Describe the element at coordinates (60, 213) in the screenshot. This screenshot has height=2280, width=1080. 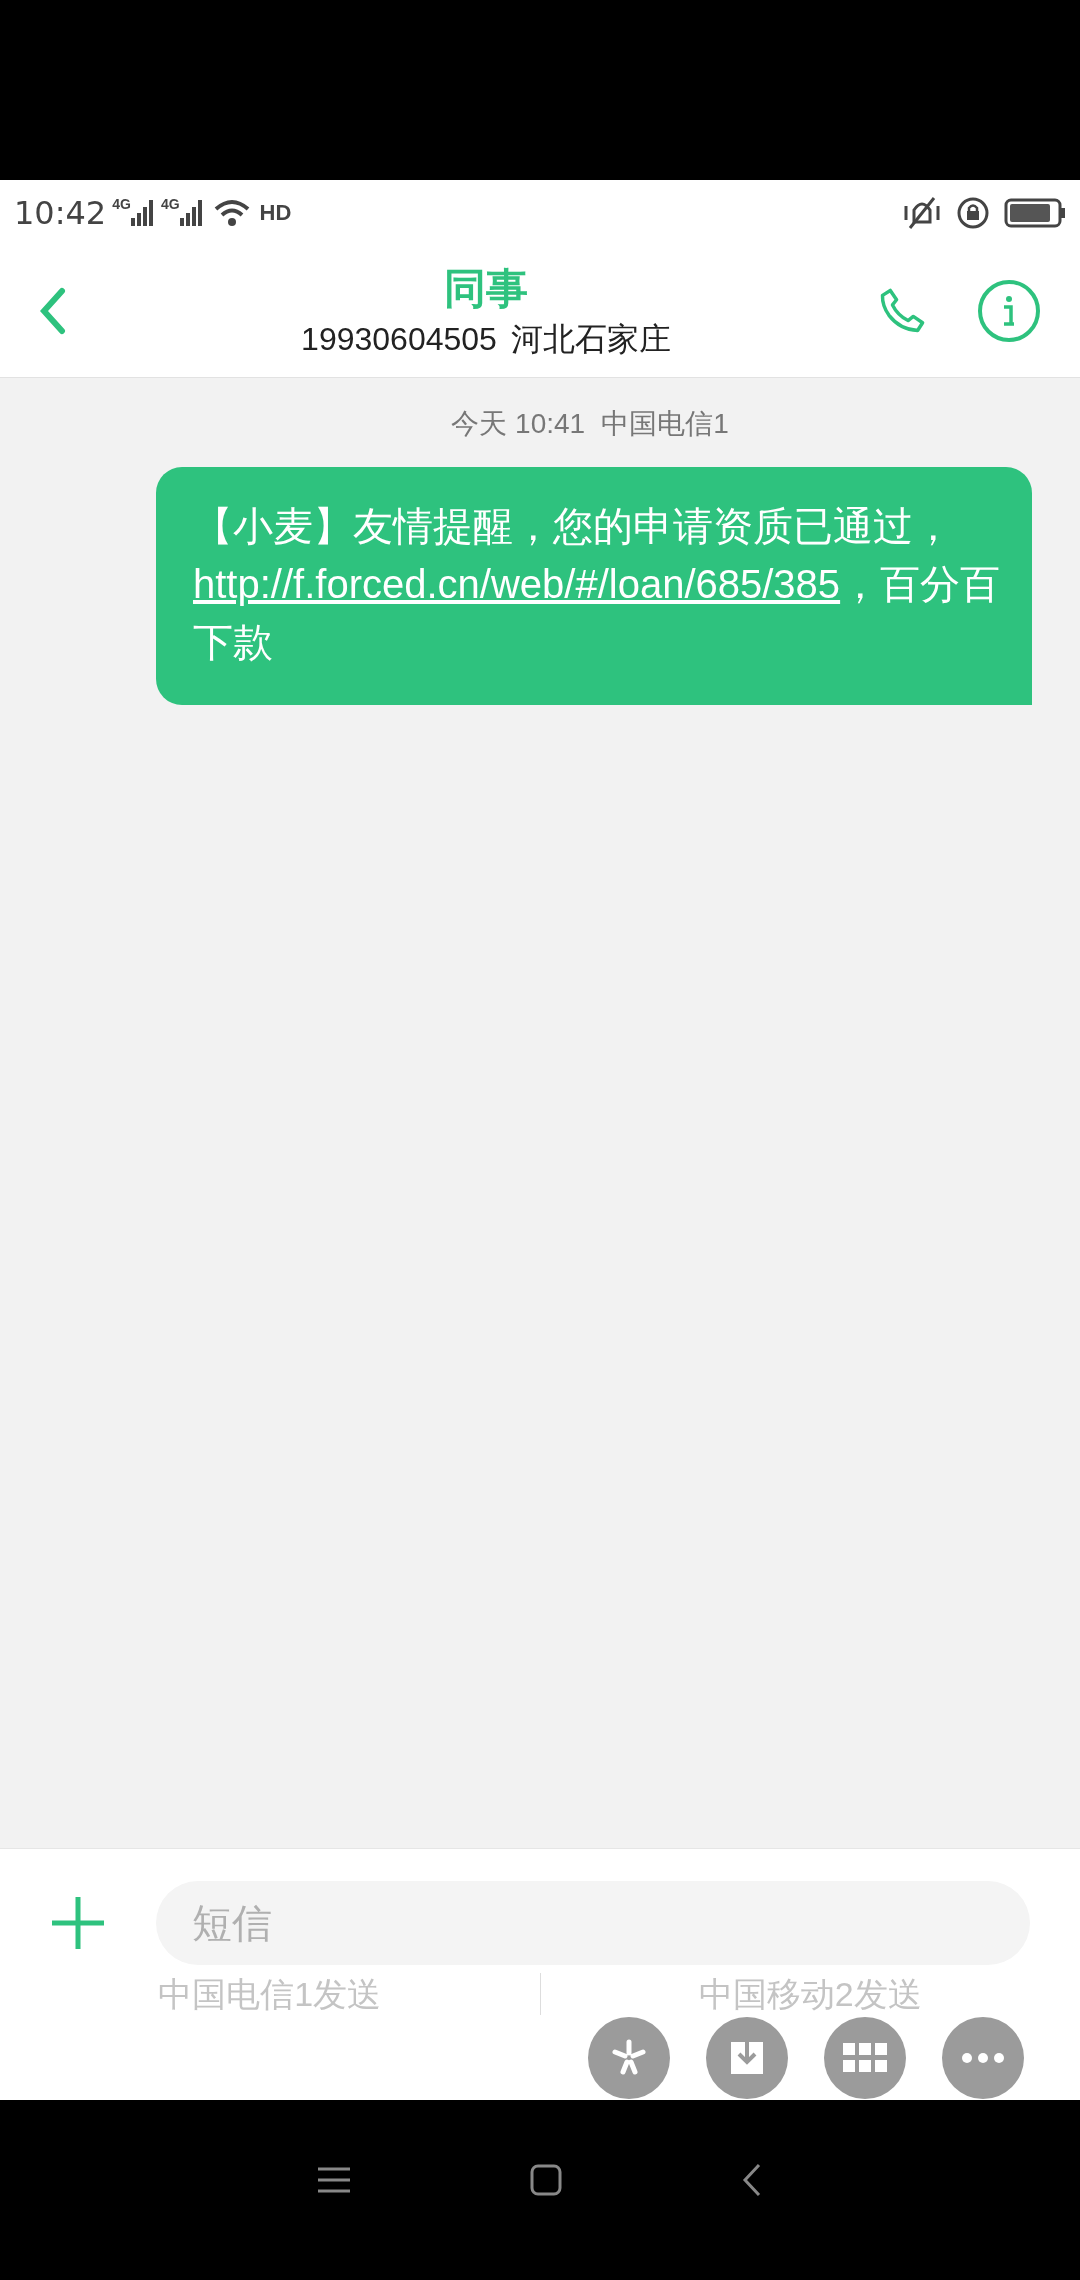
I see `status-time: 10:42` at that location.